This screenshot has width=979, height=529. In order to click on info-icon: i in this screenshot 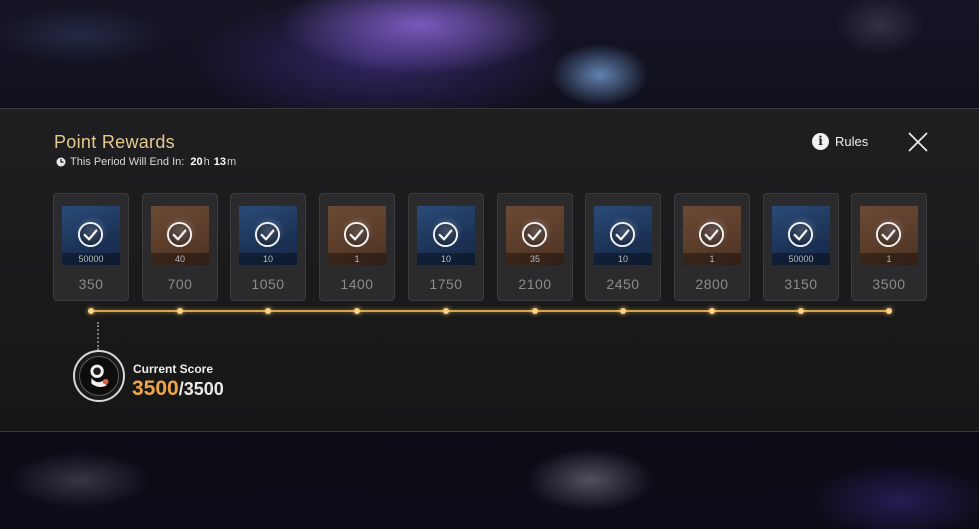, I will do `click(820, 141)`.